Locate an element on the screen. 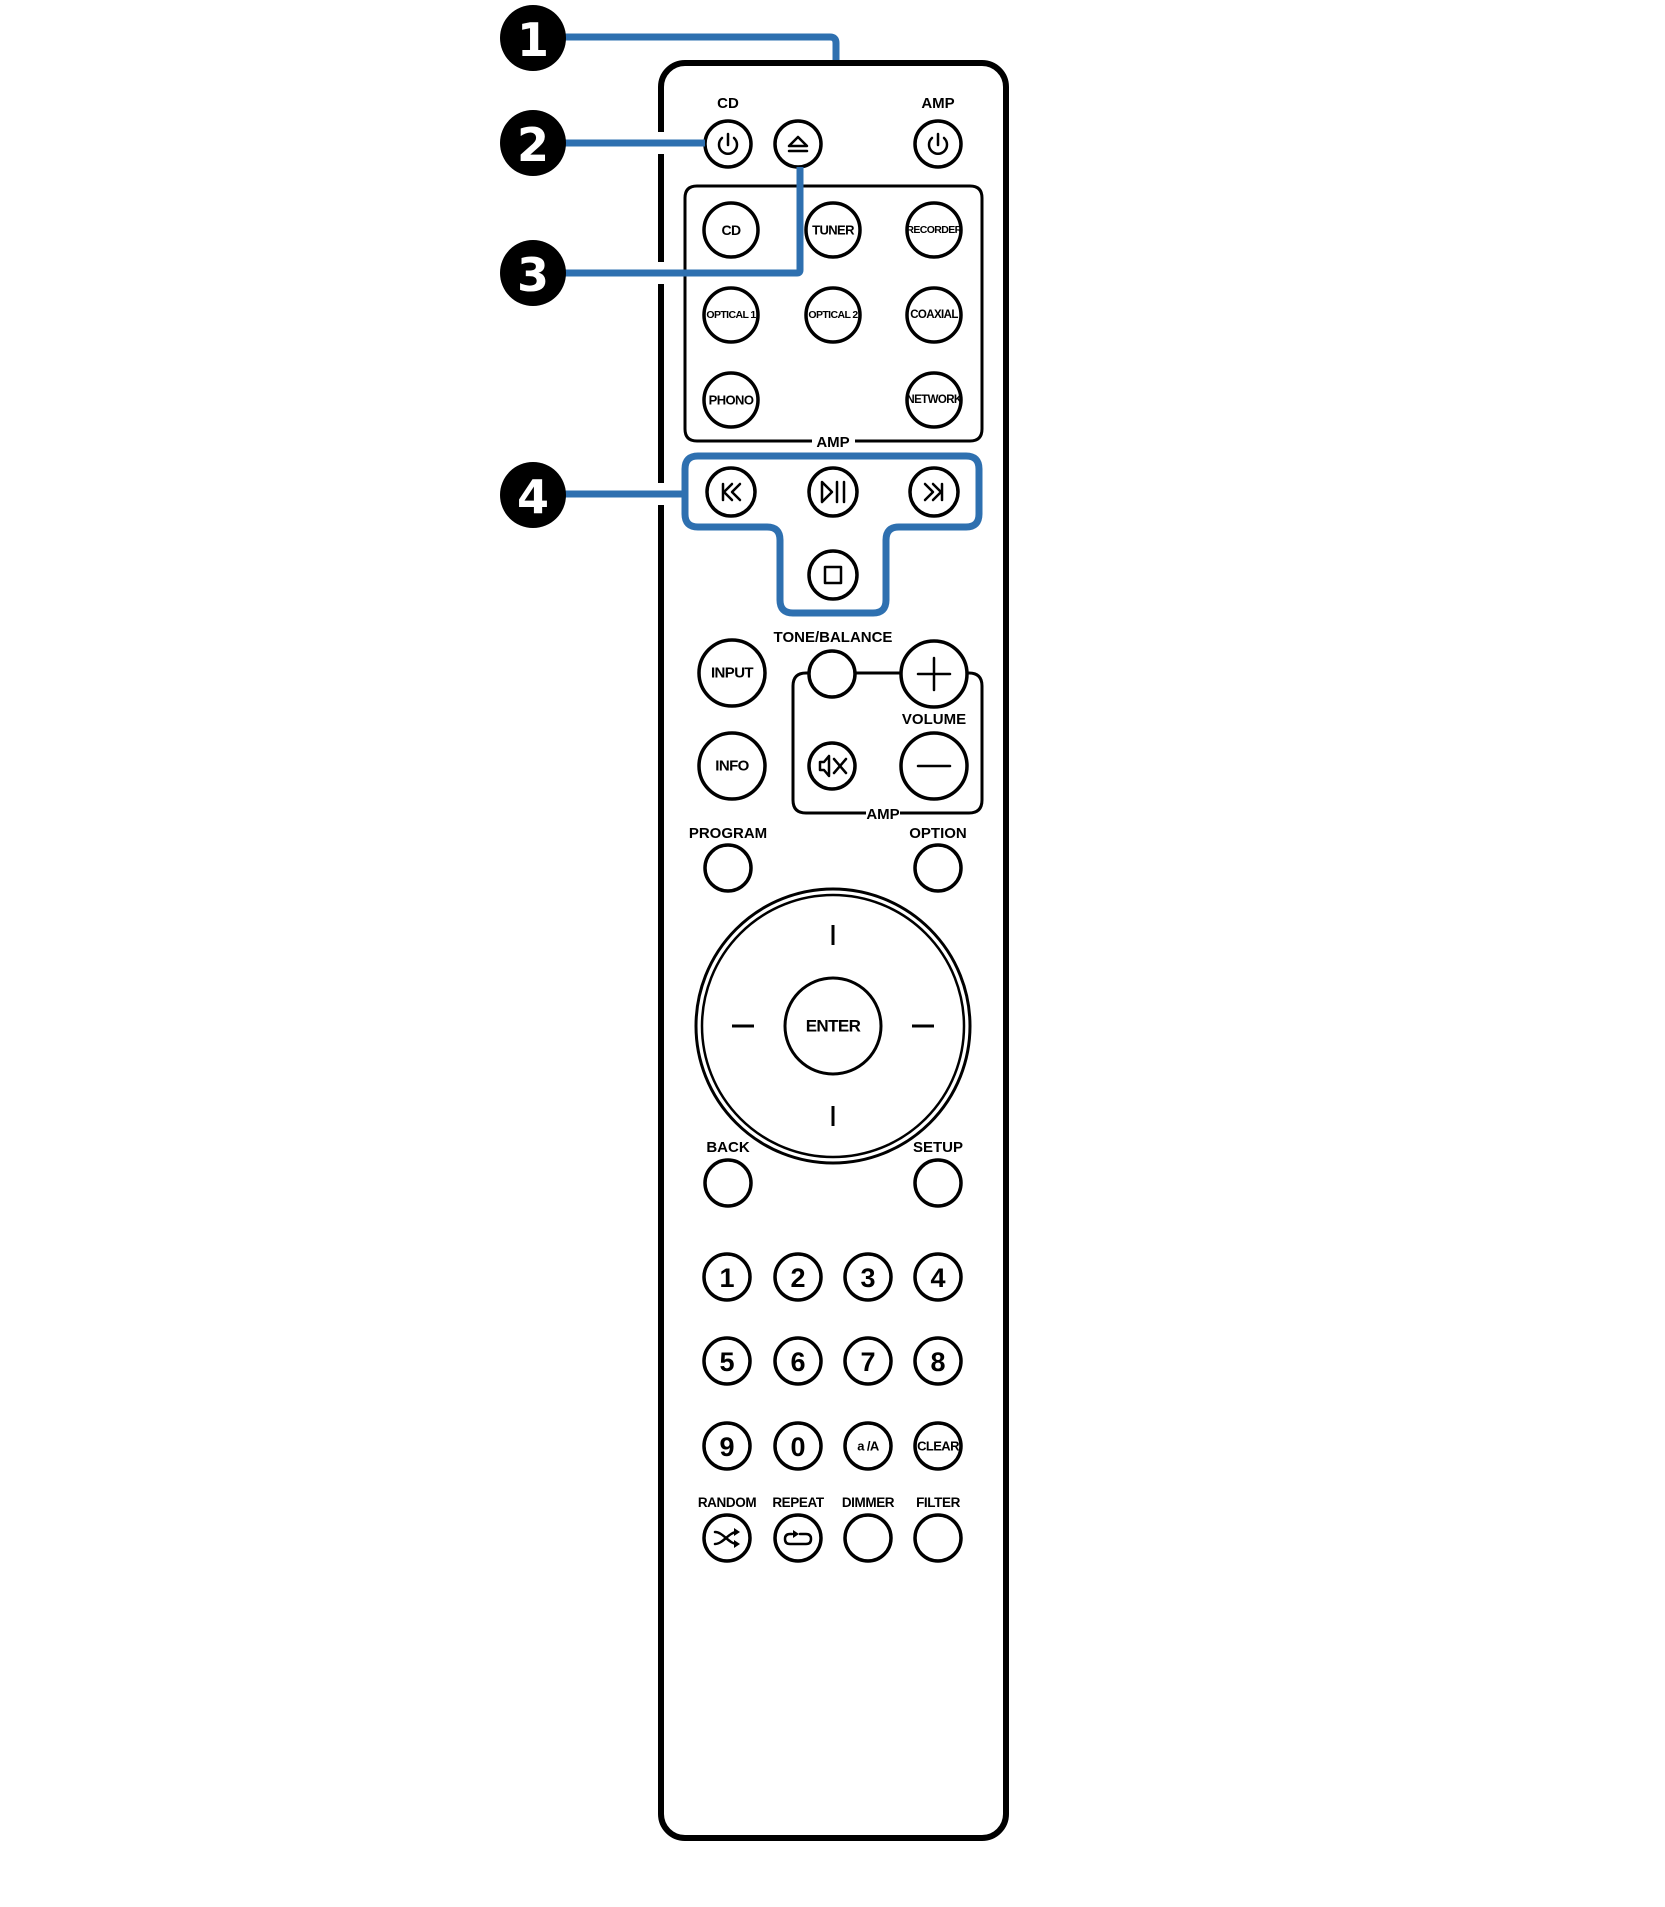 The width and height of the screenshot is (1665, 1907). volume-block-amp-label: AMP is located at coordinates (882, 814).